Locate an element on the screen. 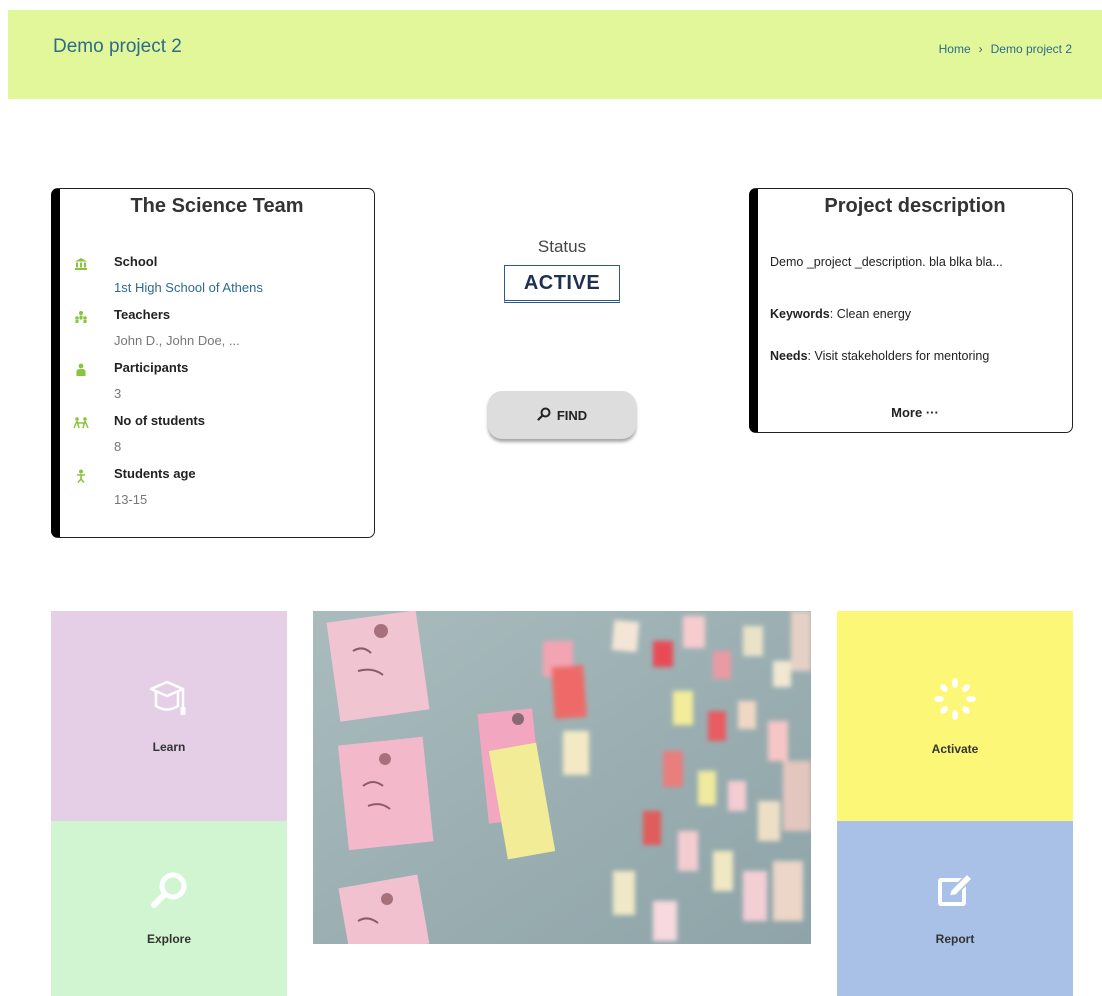  learn-tile: Learn is located at coordinates (169, 716).